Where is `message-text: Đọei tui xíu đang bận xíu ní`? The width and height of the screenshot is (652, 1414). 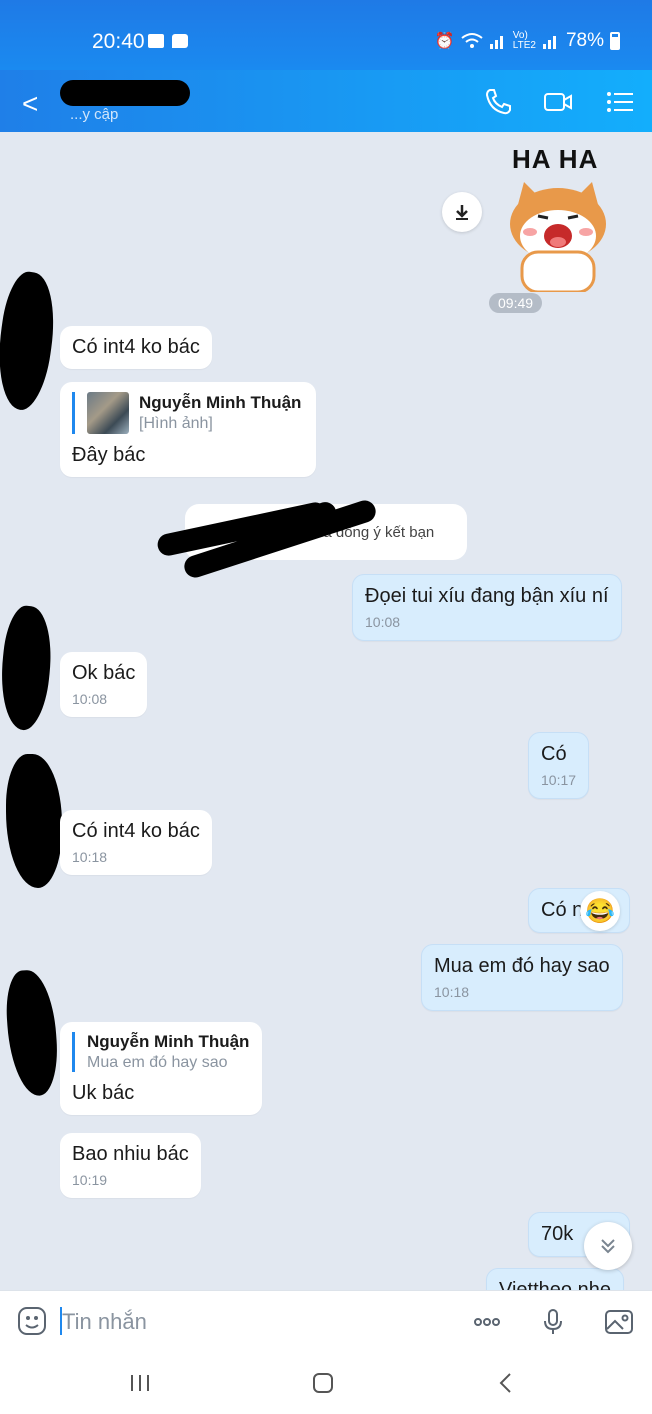
message-text: Đọei tui xíu đang bận xíu ní is located at coordinates (487, 596).